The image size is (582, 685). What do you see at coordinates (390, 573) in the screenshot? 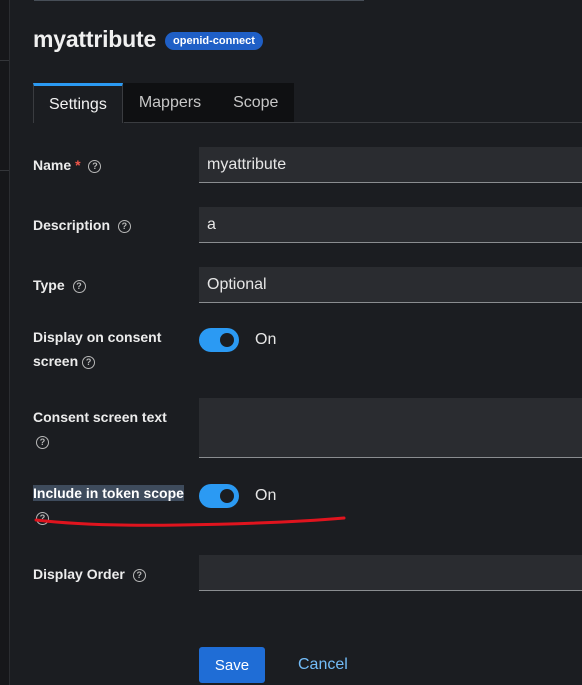
I see `display-order-input` at bounding box center [390, 573].